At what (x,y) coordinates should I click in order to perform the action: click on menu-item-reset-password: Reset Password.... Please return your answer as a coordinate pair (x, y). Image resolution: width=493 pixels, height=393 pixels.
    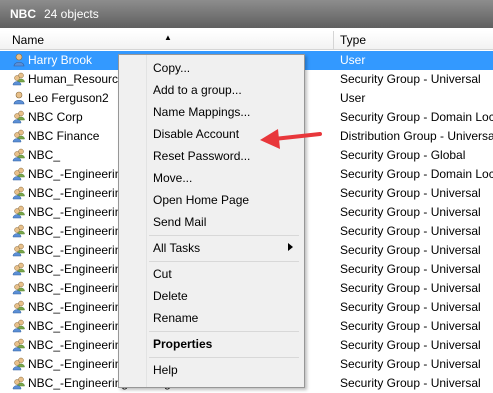
    Looking at the image, I should click on (201, 156).